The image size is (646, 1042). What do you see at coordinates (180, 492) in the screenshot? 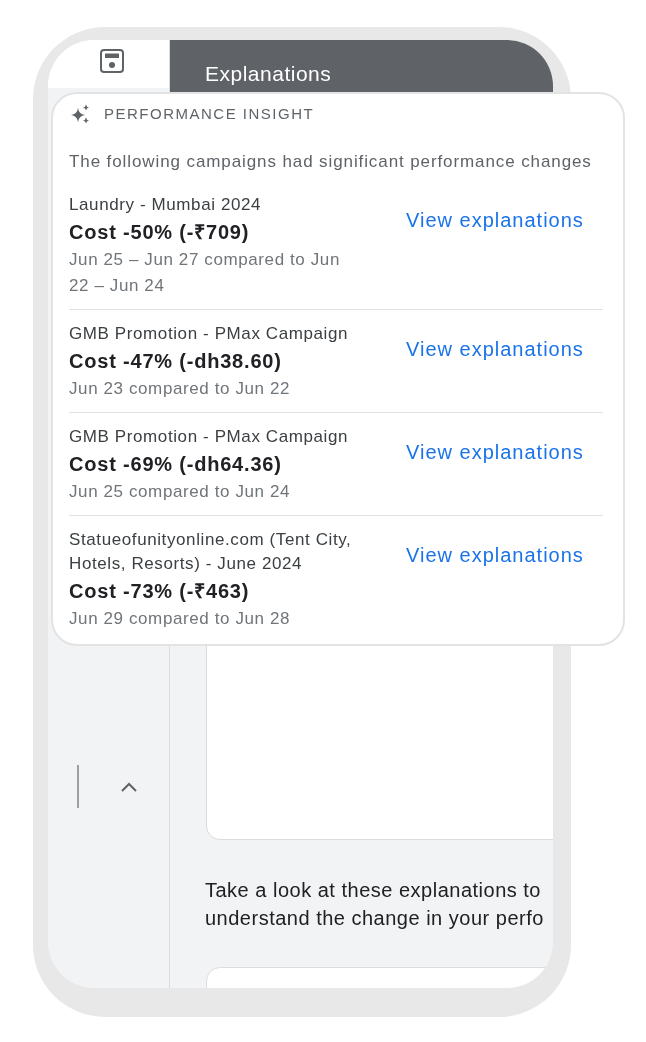
I see `date-range: Jun 25 compared to Jun 24` at bounding box center [180, 492].